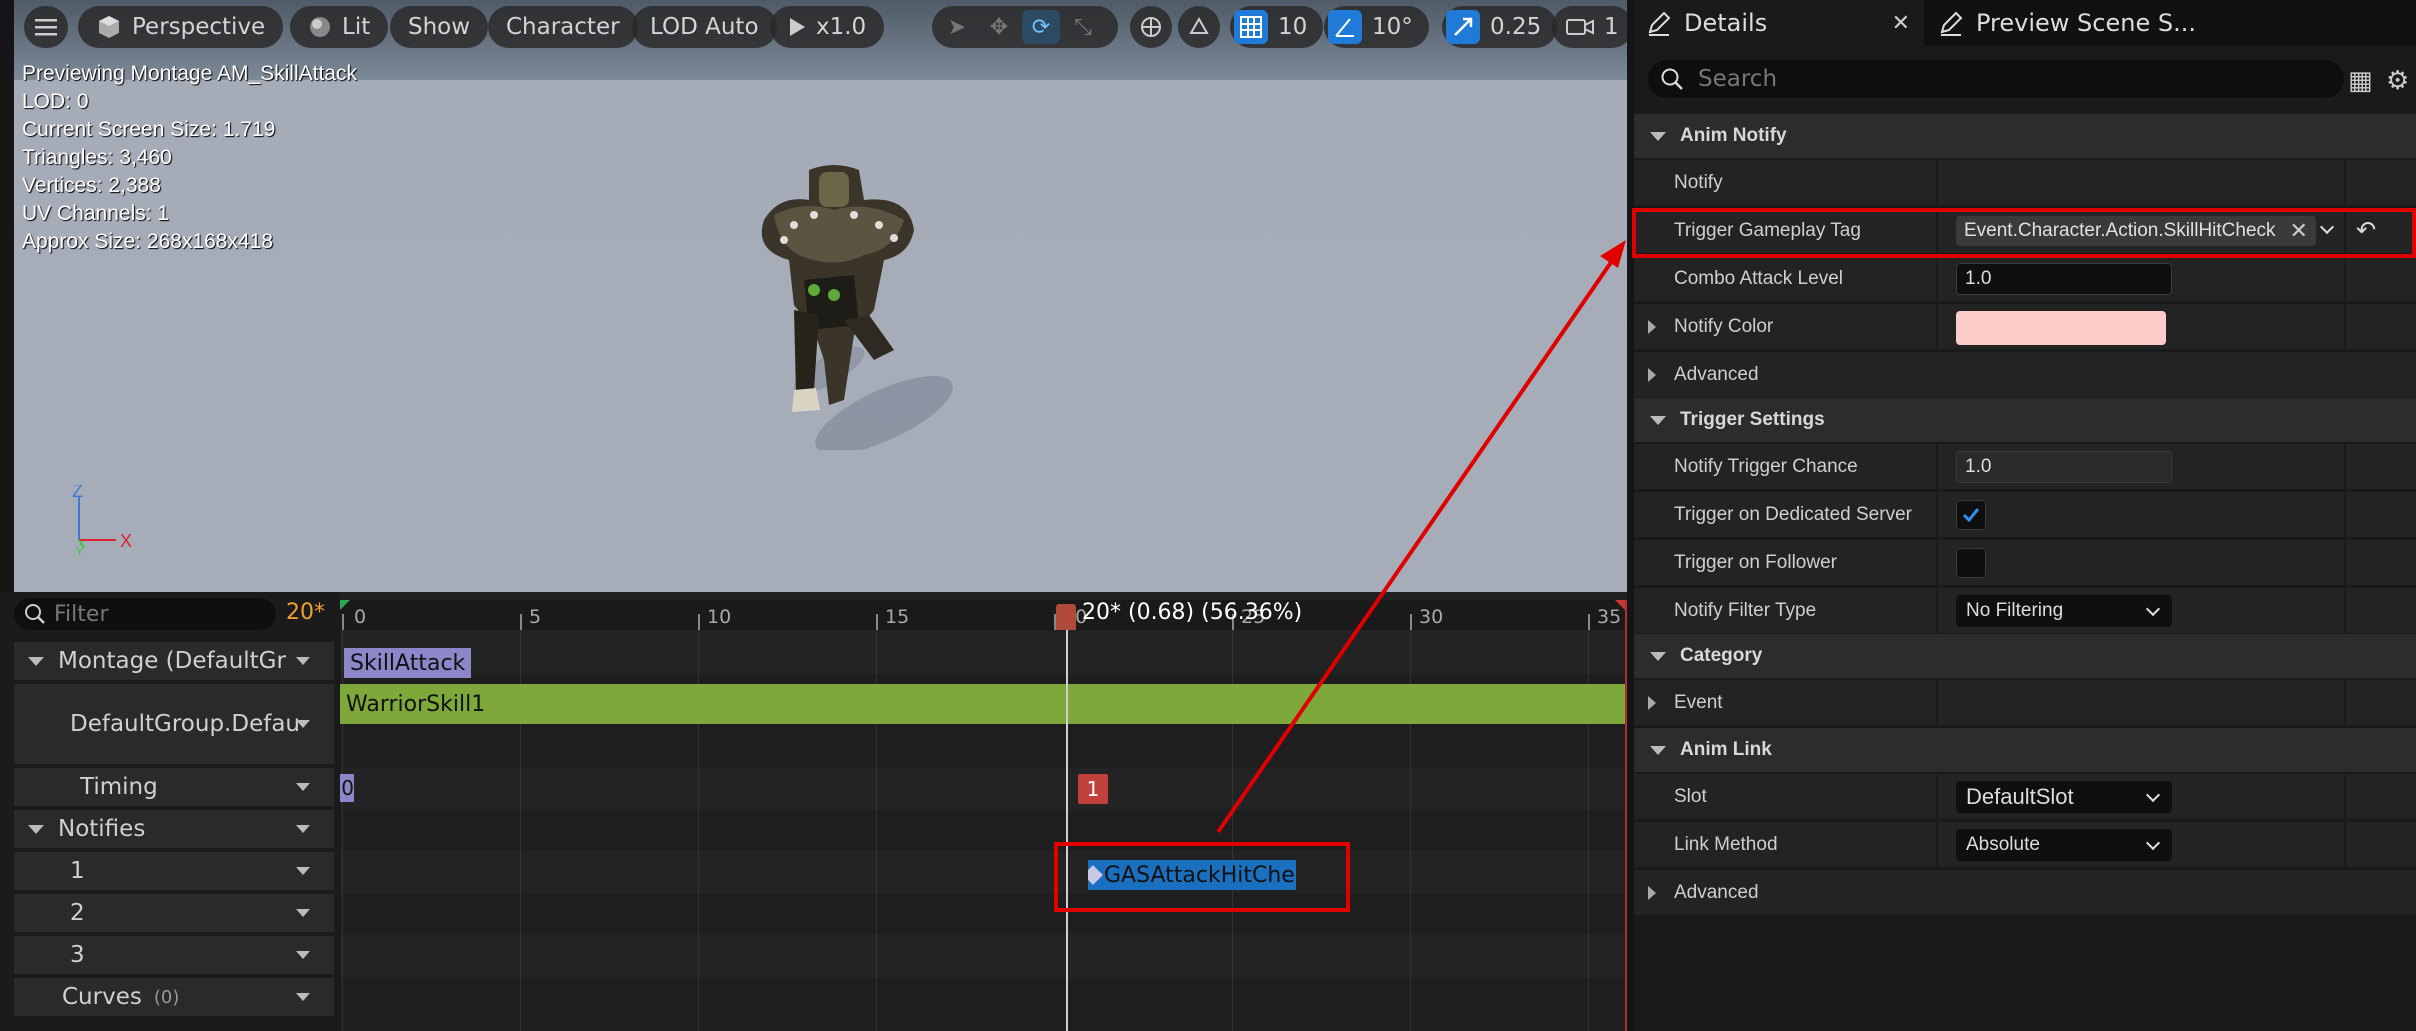  Describe the element at coordinates (1672, 79) in the screenshot. I see `search-icon` at that location.